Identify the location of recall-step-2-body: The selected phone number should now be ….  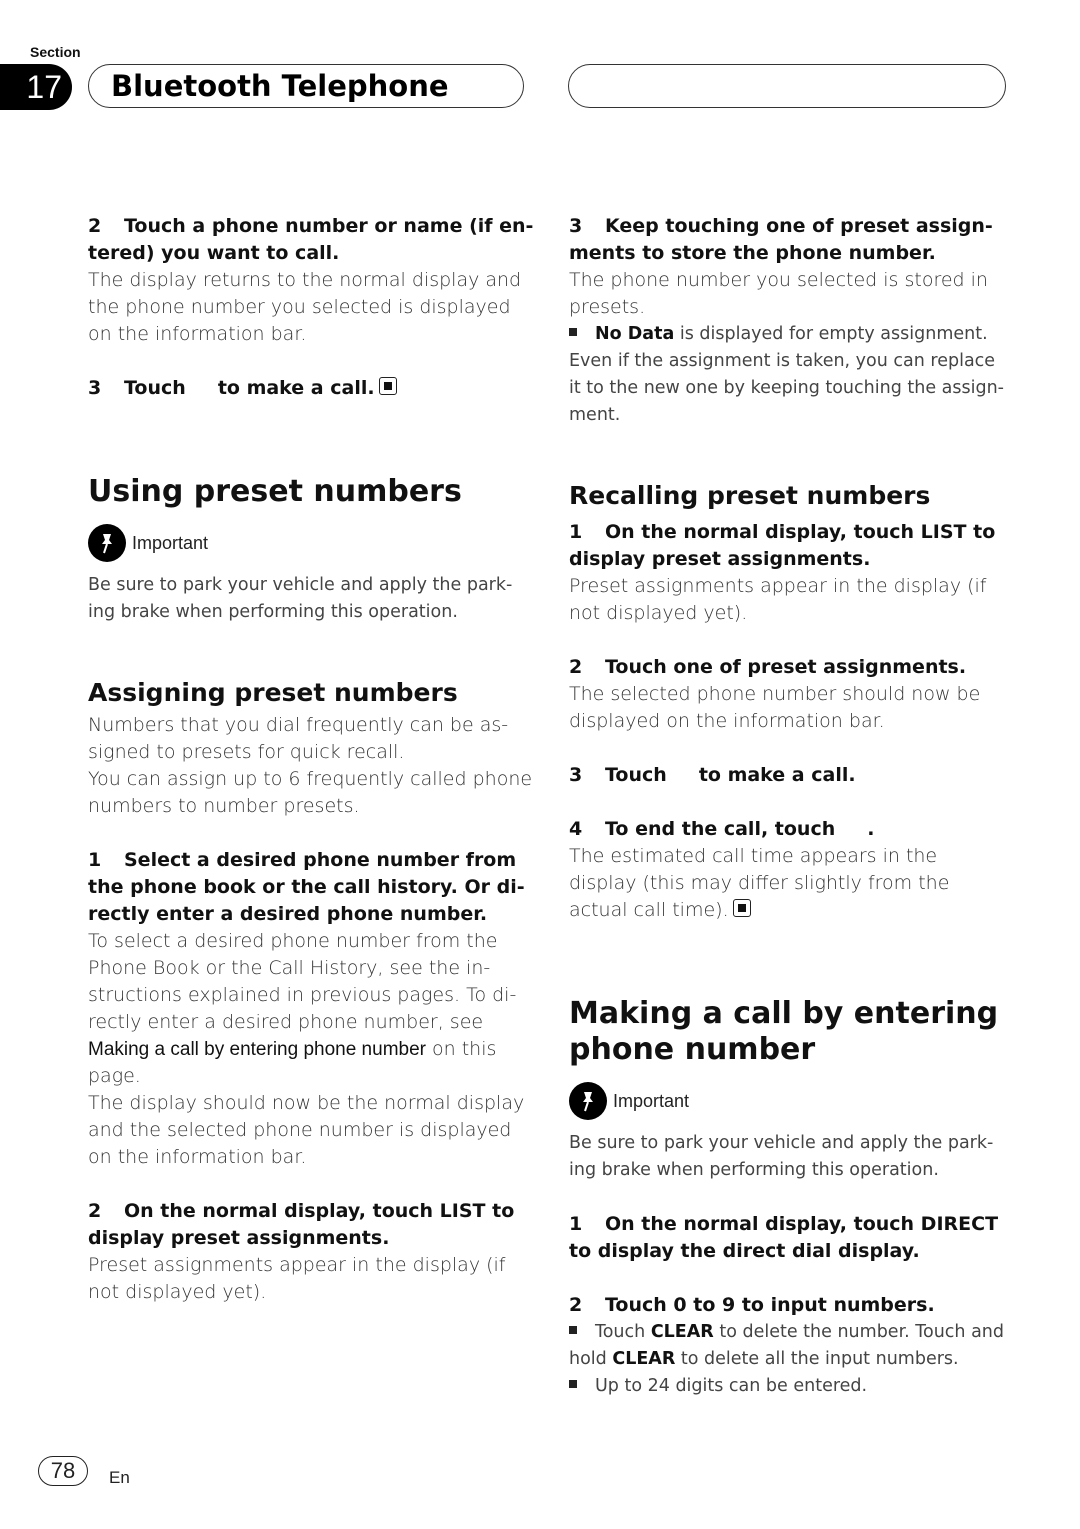
(775, 707).